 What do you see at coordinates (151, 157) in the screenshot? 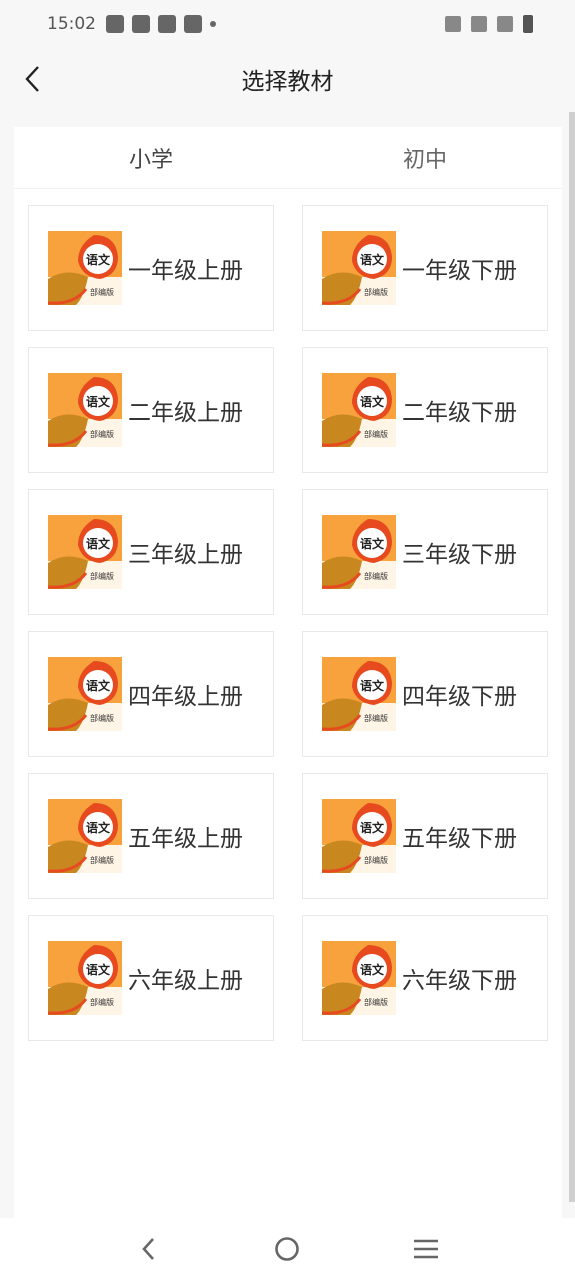
I see `tab-primary-school: 小学` at bounding box center [151, 157].